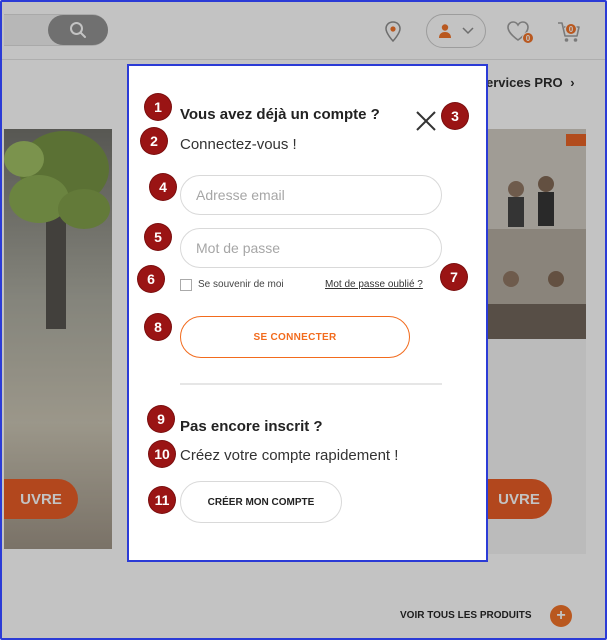  I want to click on divider, so click(311, 384).